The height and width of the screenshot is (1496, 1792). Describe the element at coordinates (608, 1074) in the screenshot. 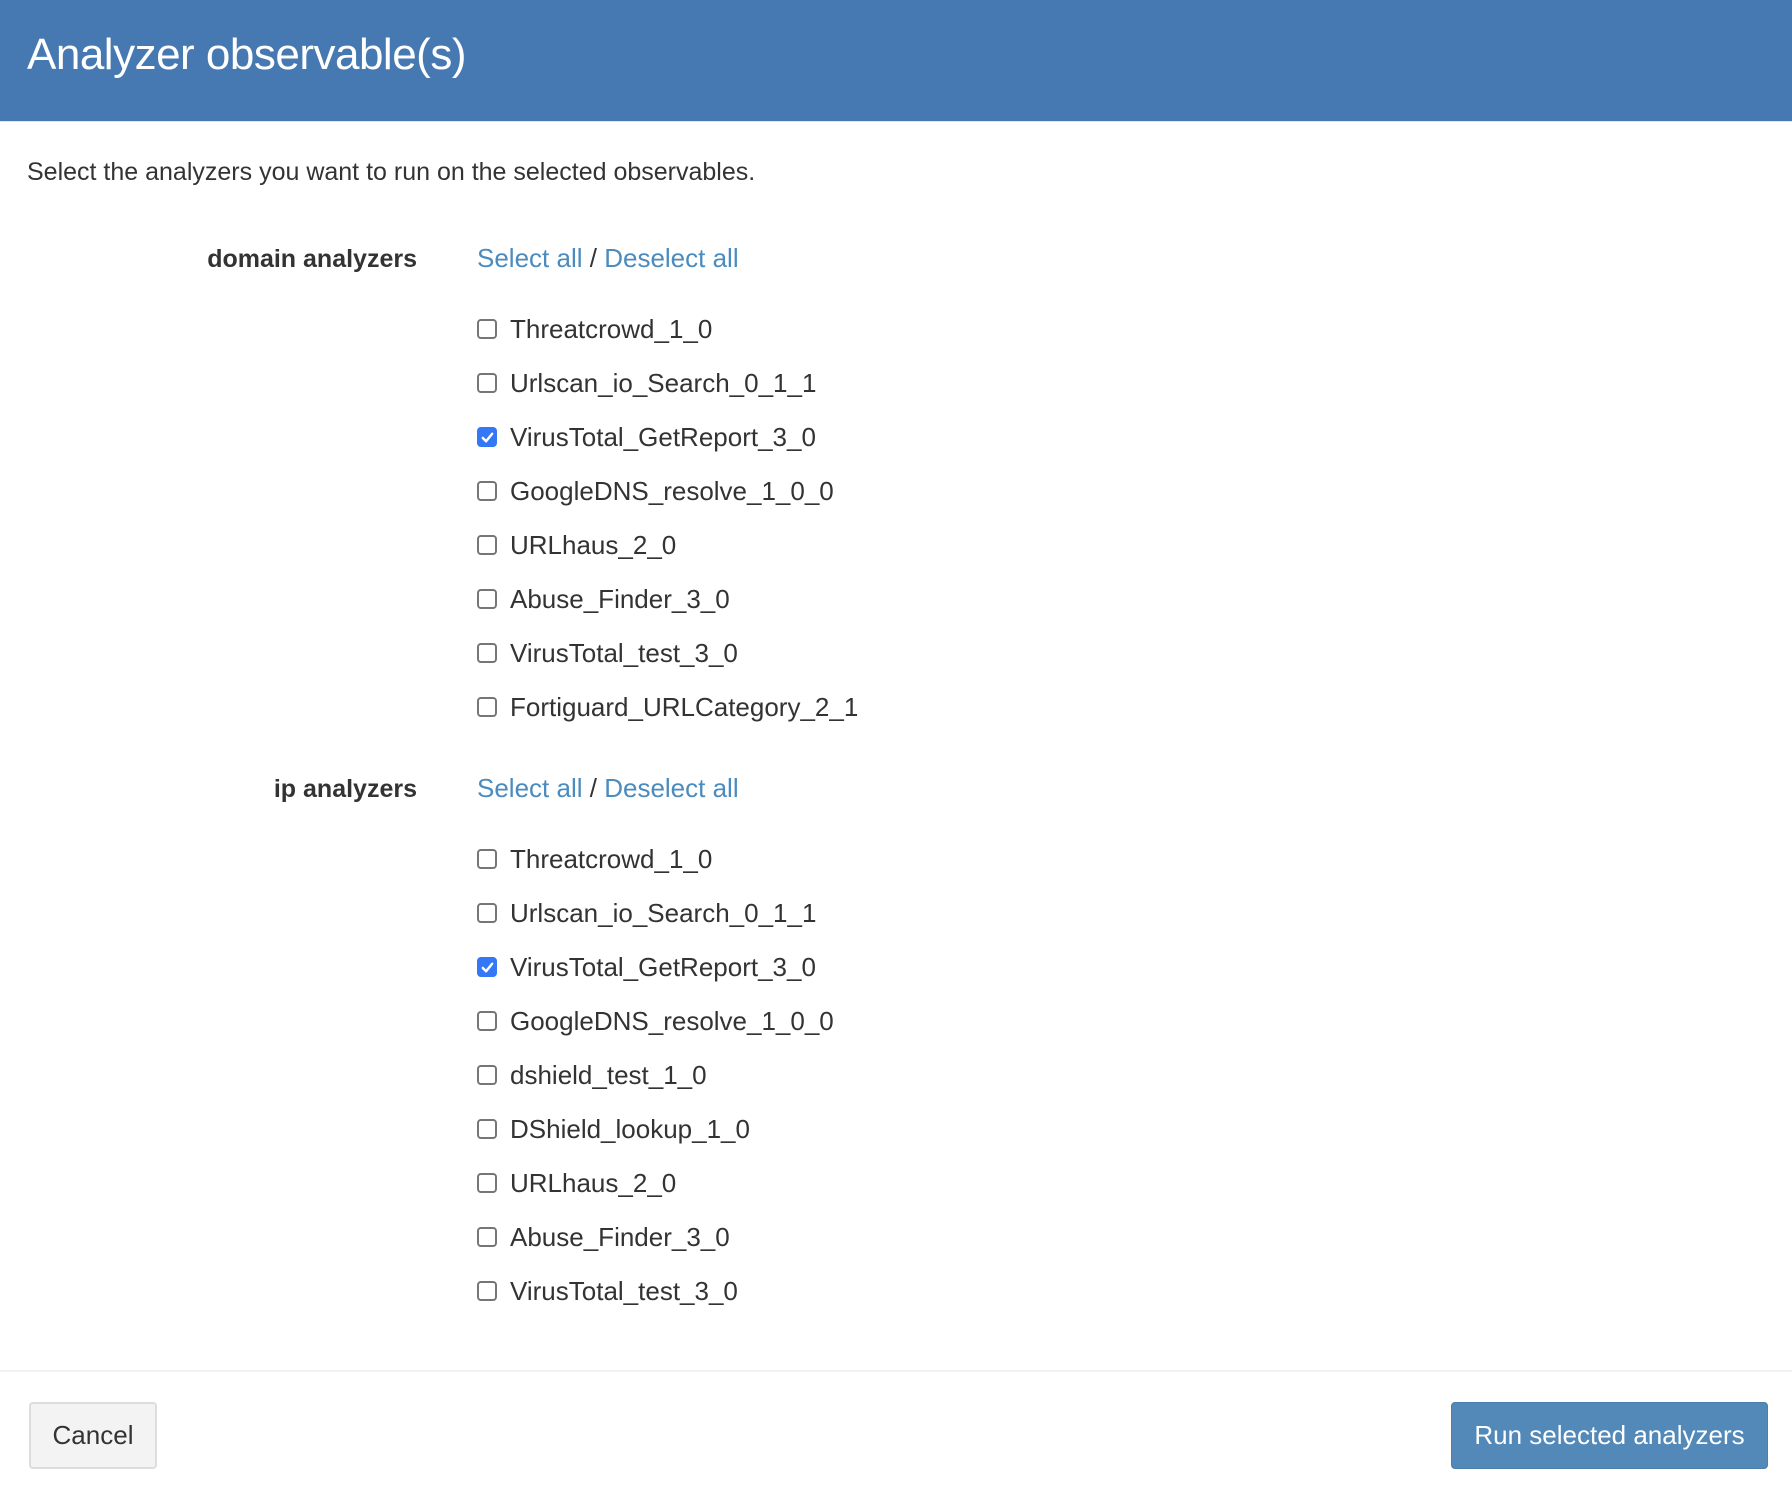

I see `analyzer-name: dshield_test_1_0` at that location.